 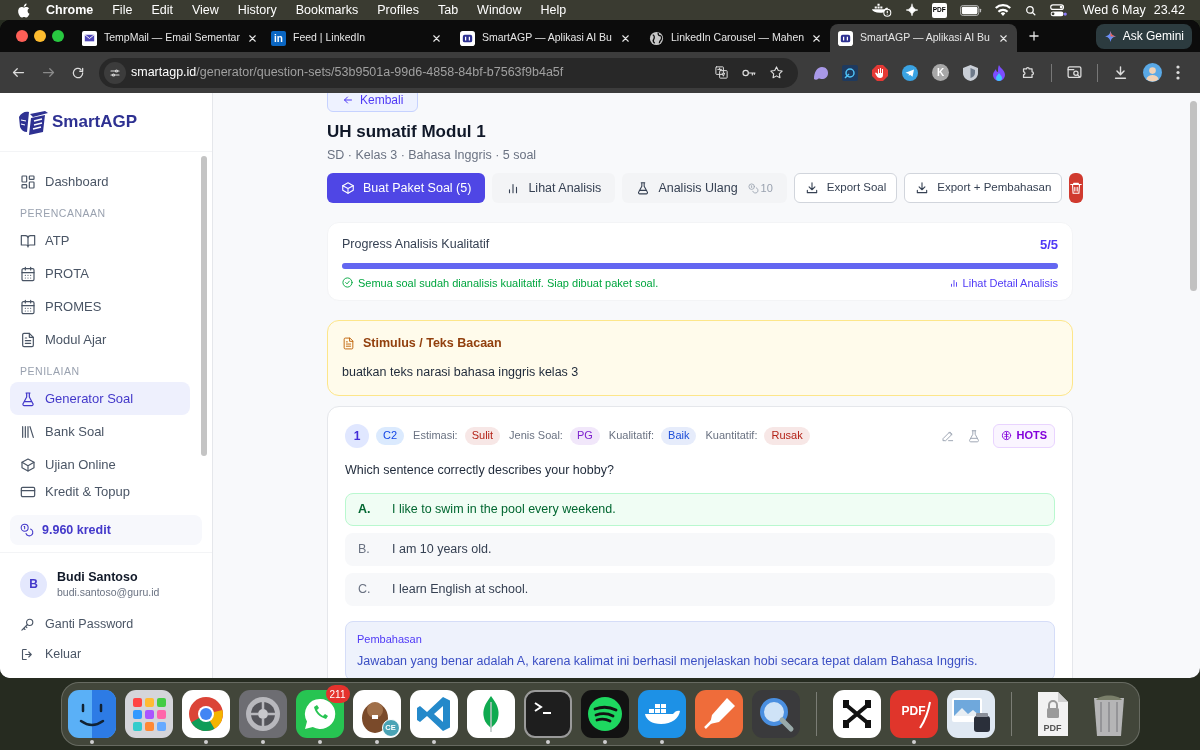 I want to click on menu-item: View, so click(x=205, y=10).